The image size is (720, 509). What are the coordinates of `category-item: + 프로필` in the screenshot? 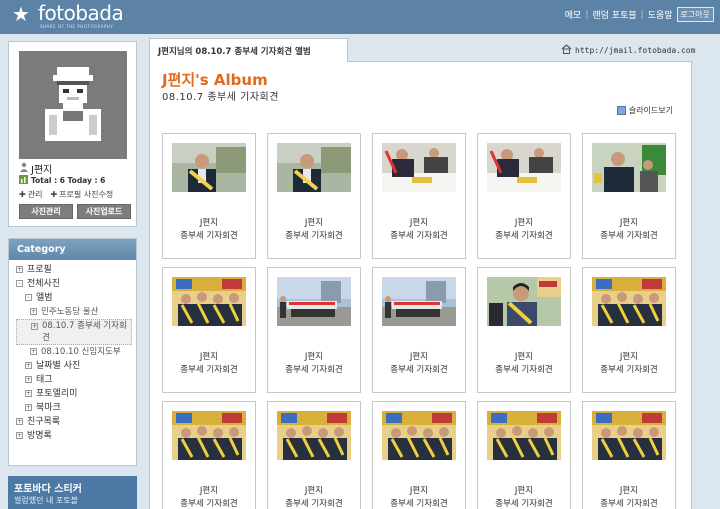 It's located at (76, 270).